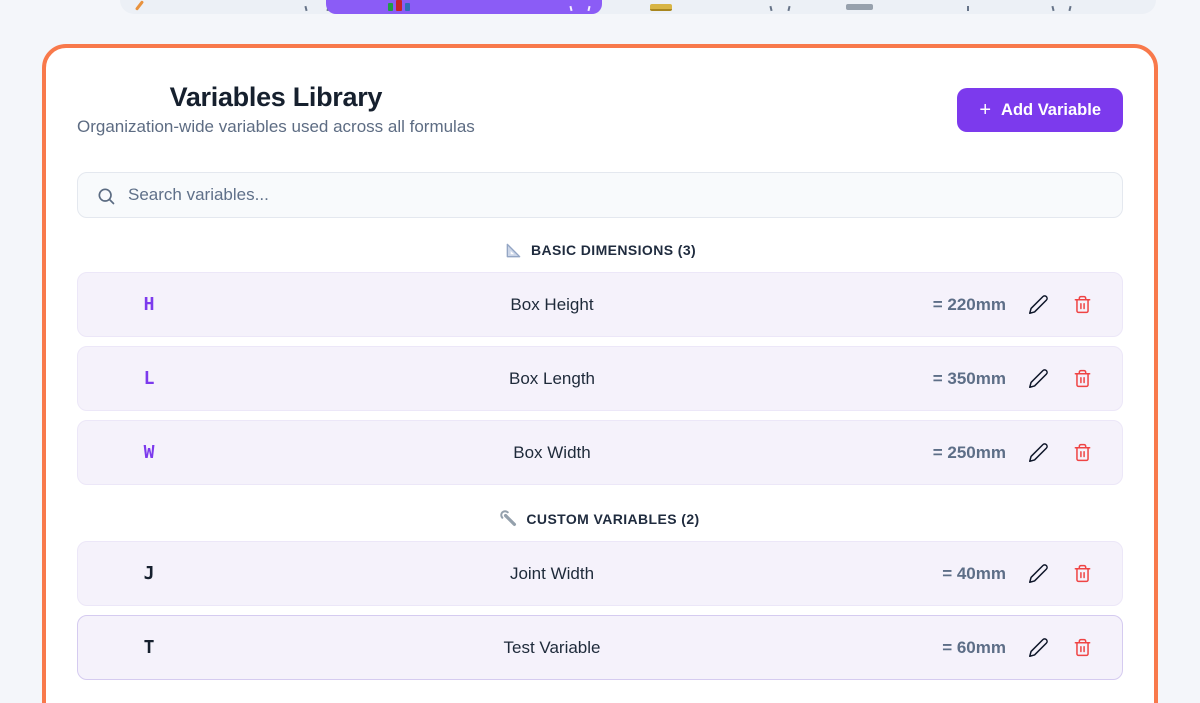 The height and width of the screenshot is (703, 1200). Describe the element at coordinates (508, 518) in the screenshot. I see `wrench-icon` at that location.